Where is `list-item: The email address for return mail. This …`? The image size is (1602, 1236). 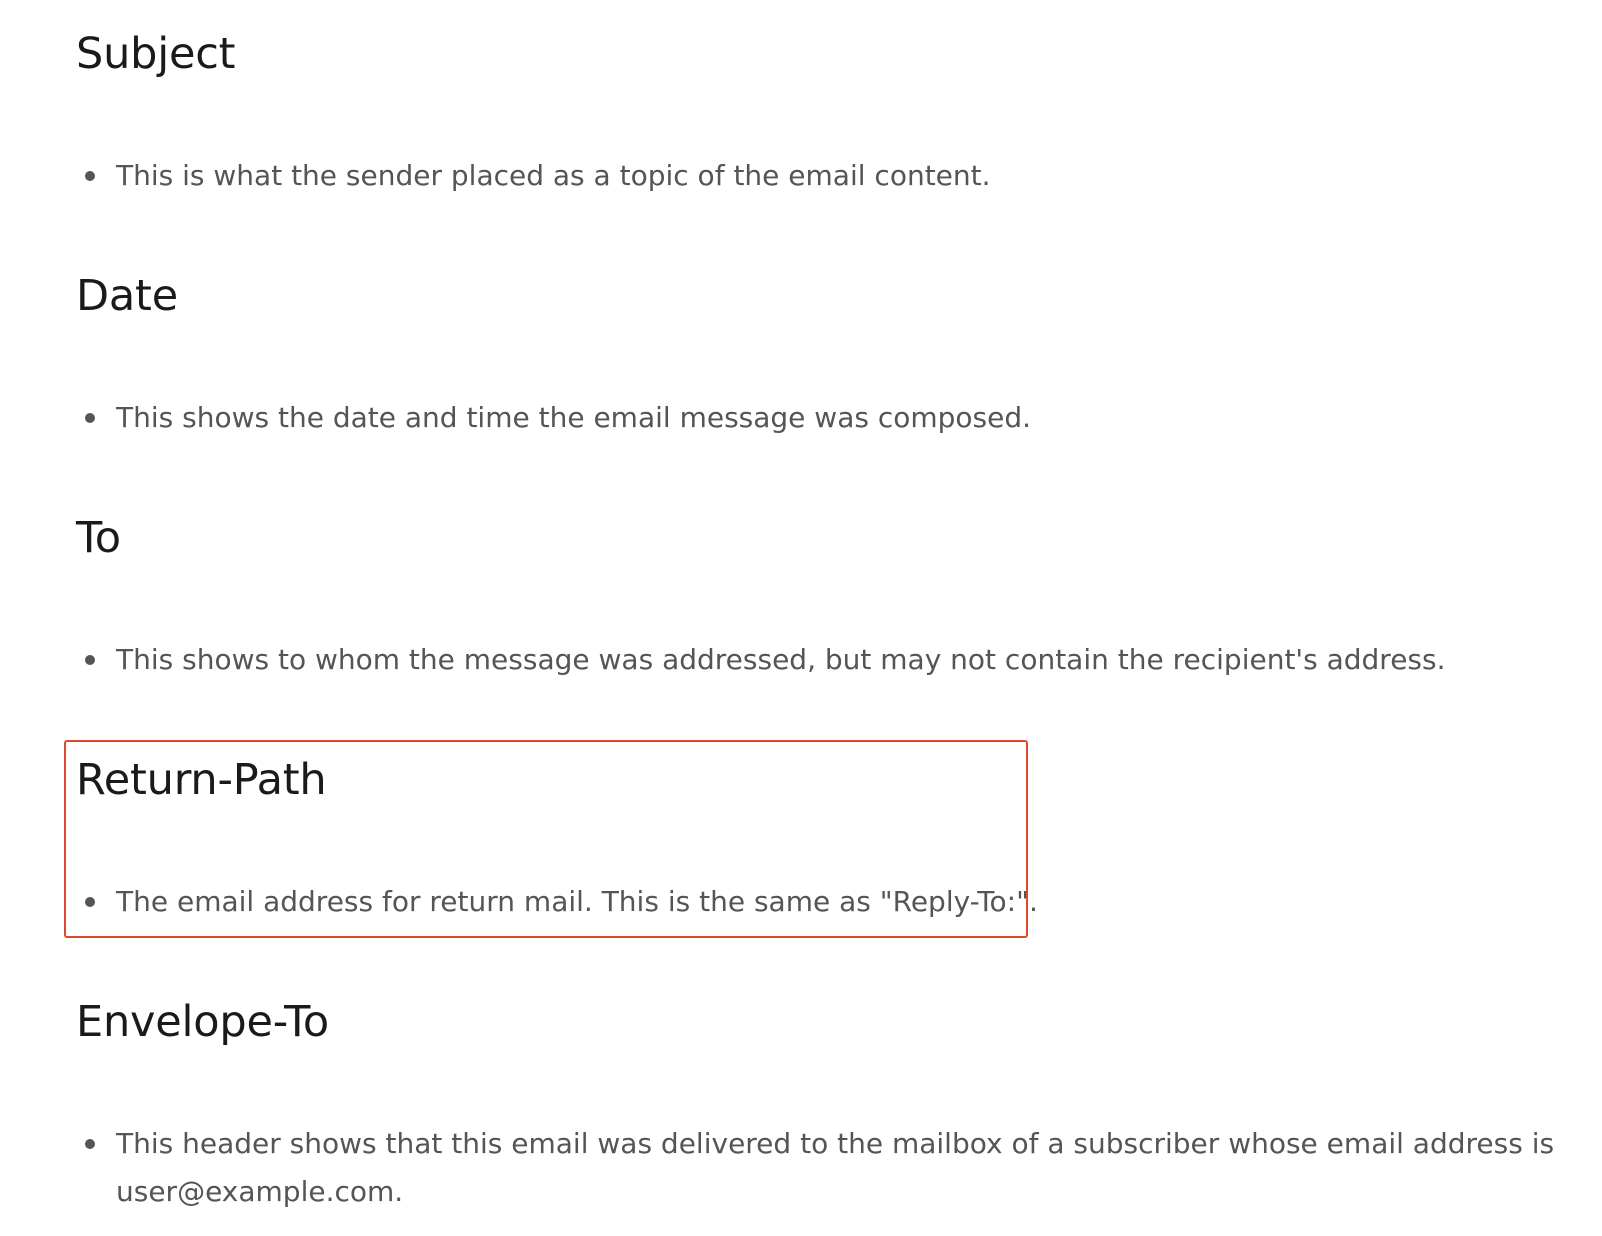
list-item: The email address for return mail. This … is located at coordinates (816, 902).